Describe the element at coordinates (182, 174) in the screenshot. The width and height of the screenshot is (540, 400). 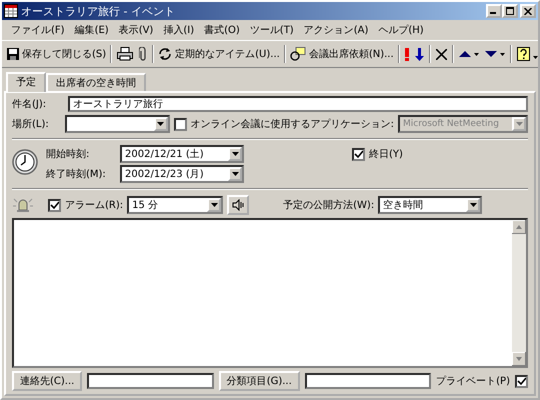
I see `end-date-dropdown: 2002/12/23 (月)` at that location.